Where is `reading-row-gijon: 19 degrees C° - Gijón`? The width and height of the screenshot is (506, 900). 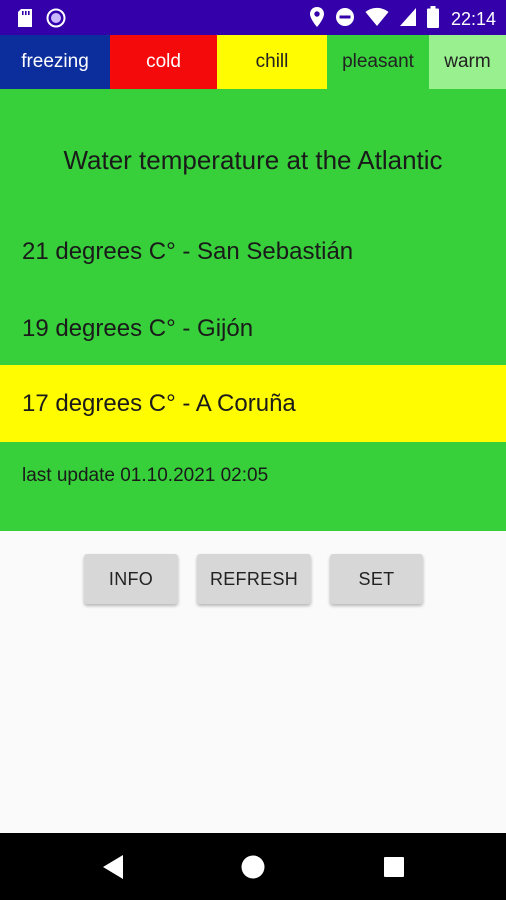
reading-row-gijon: 19 degrees C° - Gijón is located at coordinates (138, 328).